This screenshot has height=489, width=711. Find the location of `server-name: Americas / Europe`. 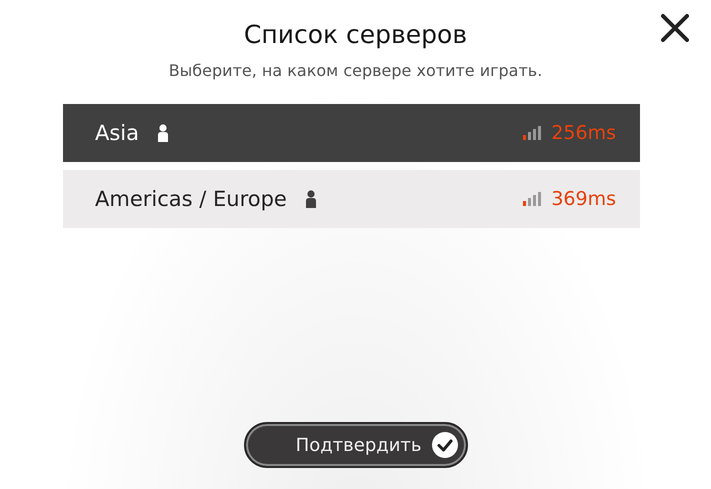

server-name: Americas / Europe is located at coordinates (191, 199).